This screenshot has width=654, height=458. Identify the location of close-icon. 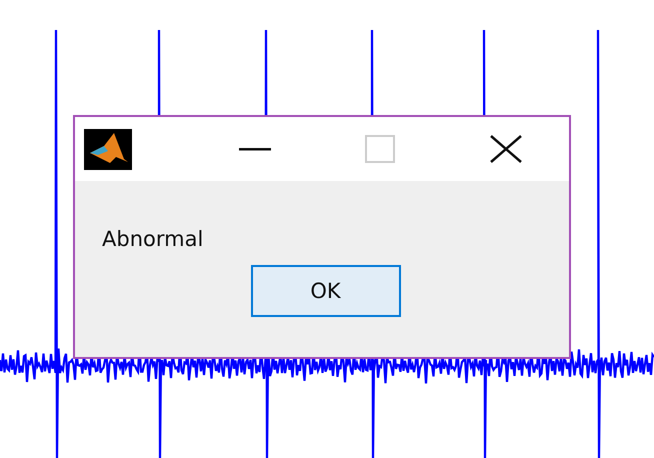
(506, 149).